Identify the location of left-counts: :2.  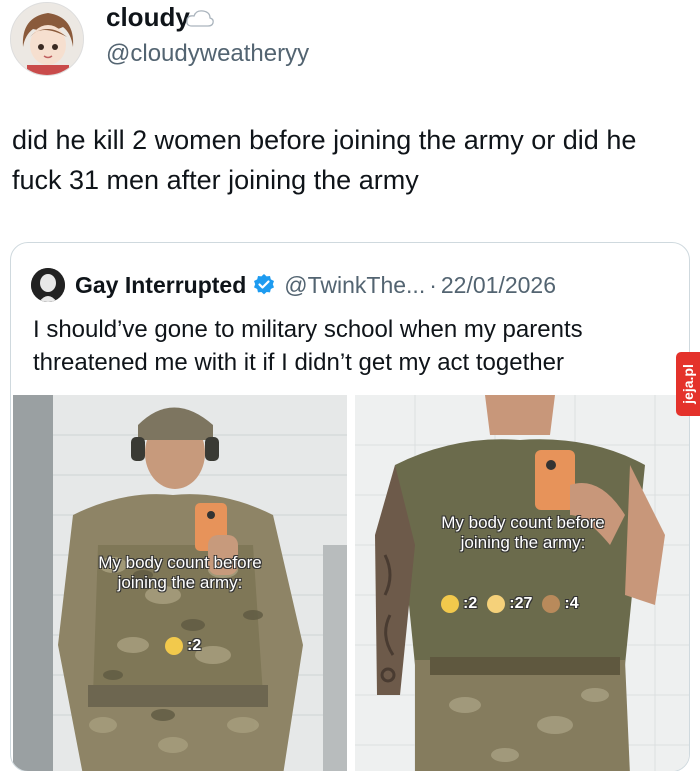
(183, 646).